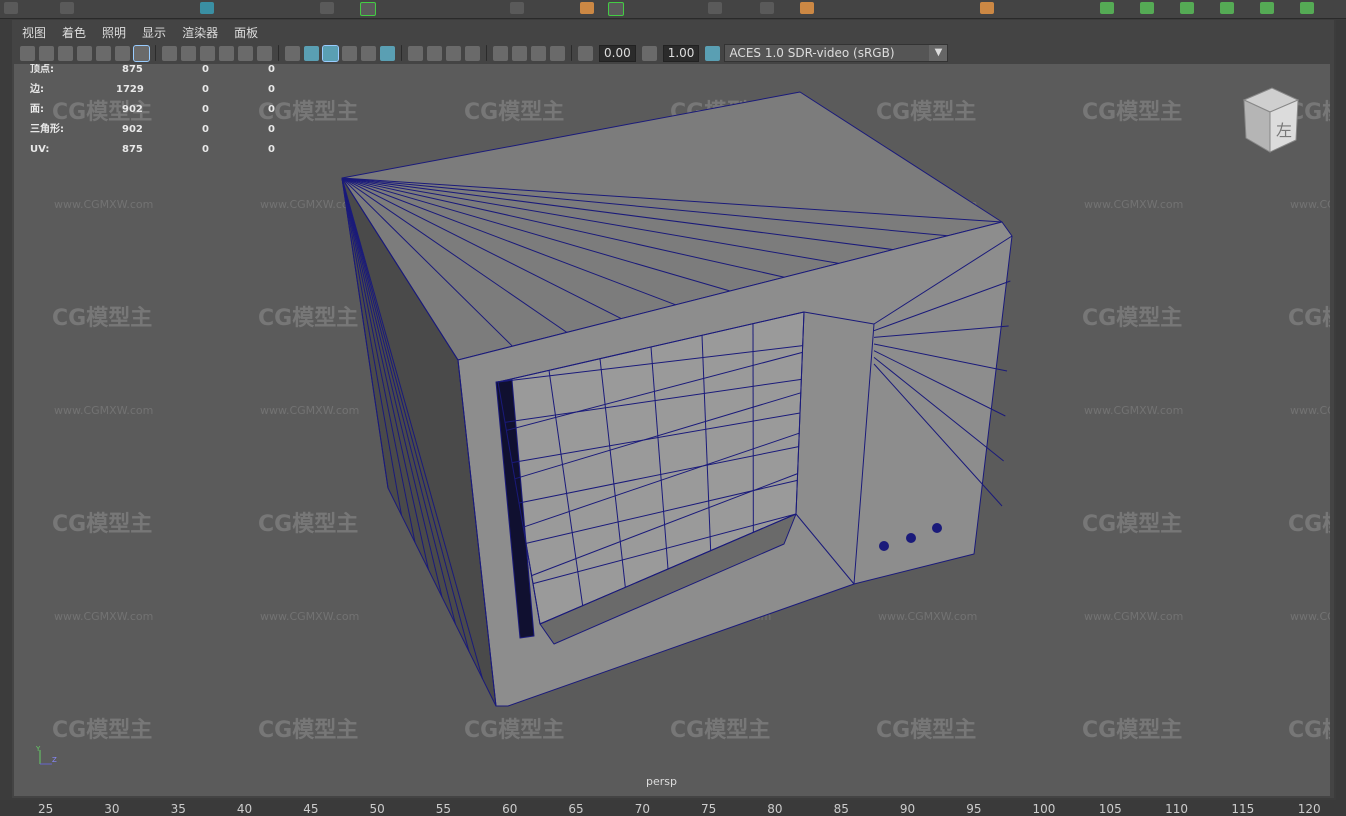  What do you see at coordinates (472, 53) in the screenshot?
I see `depth-of-field-icon` at bounding box center [472, 53].